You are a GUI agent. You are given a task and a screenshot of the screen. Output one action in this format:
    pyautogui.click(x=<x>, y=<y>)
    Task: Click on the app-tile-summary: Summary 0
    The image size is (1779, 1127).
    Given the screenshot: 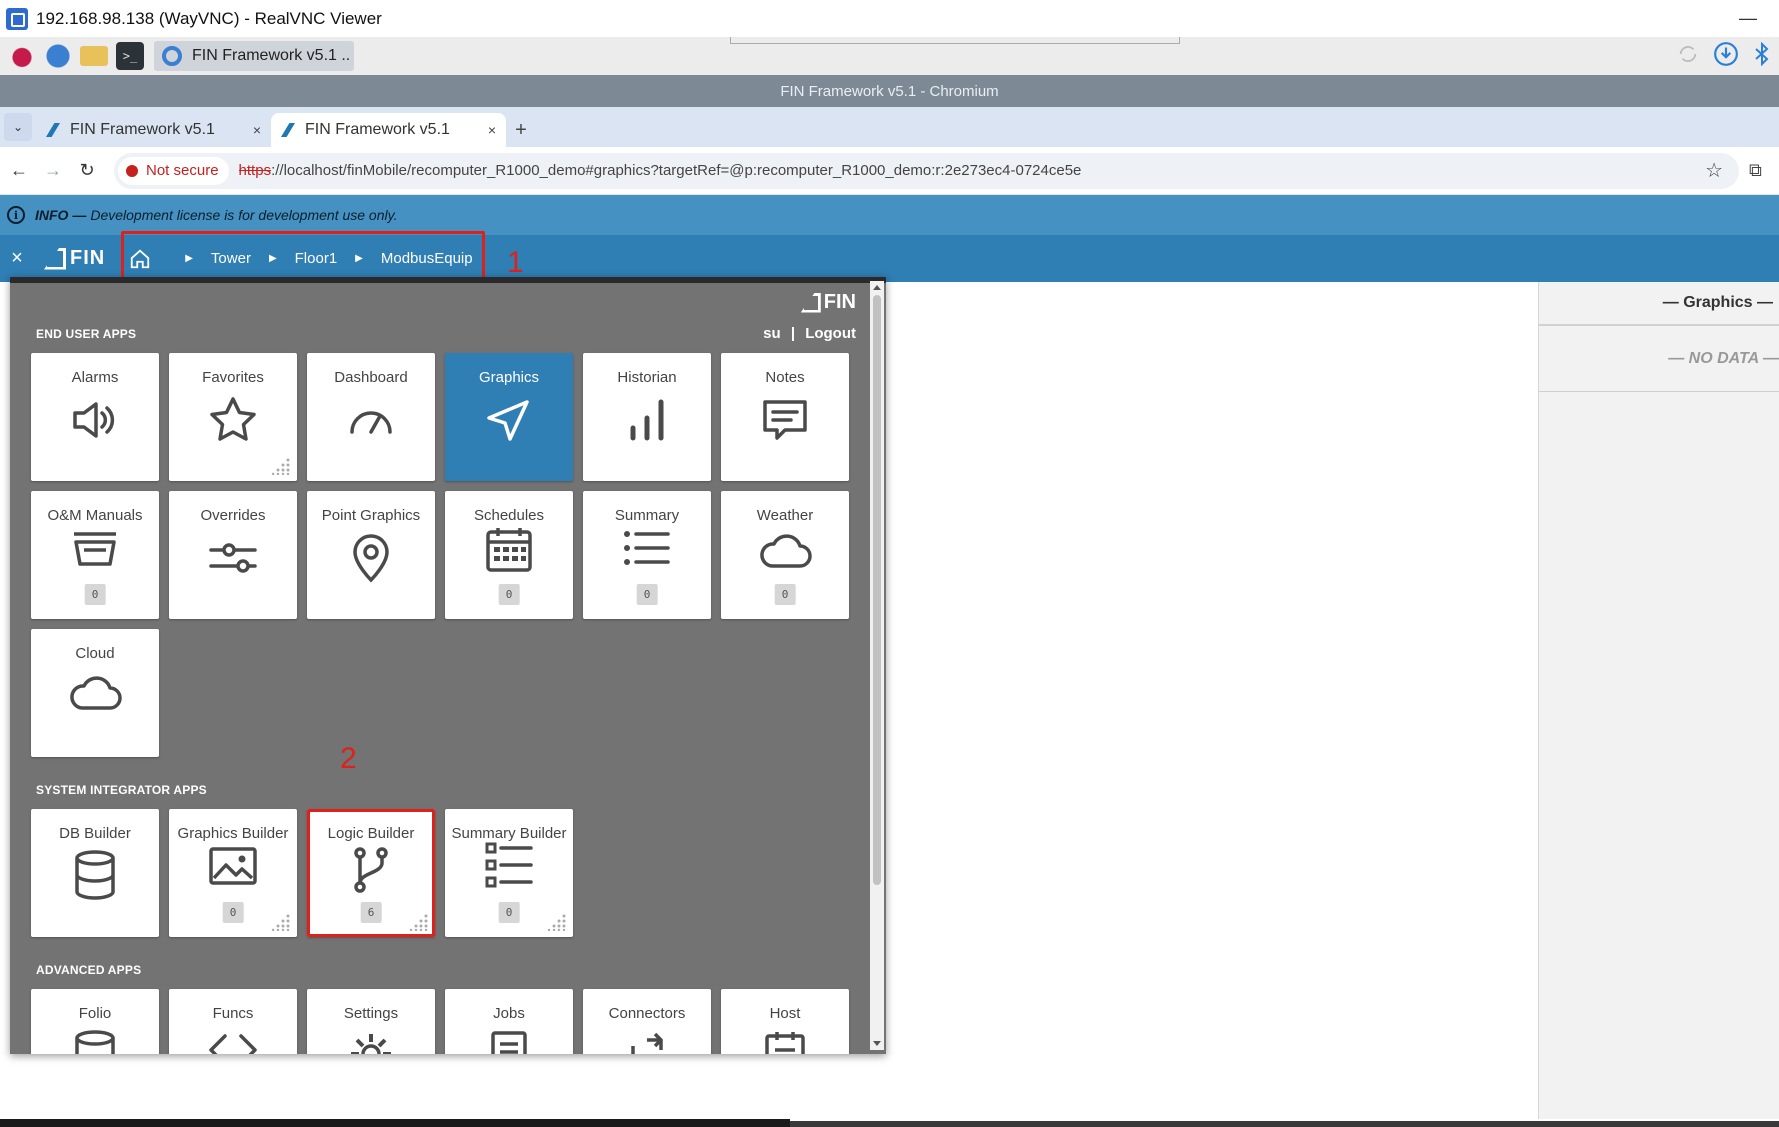 What is the action you would take?
    pyautogui.click(x=647, y=555)
    